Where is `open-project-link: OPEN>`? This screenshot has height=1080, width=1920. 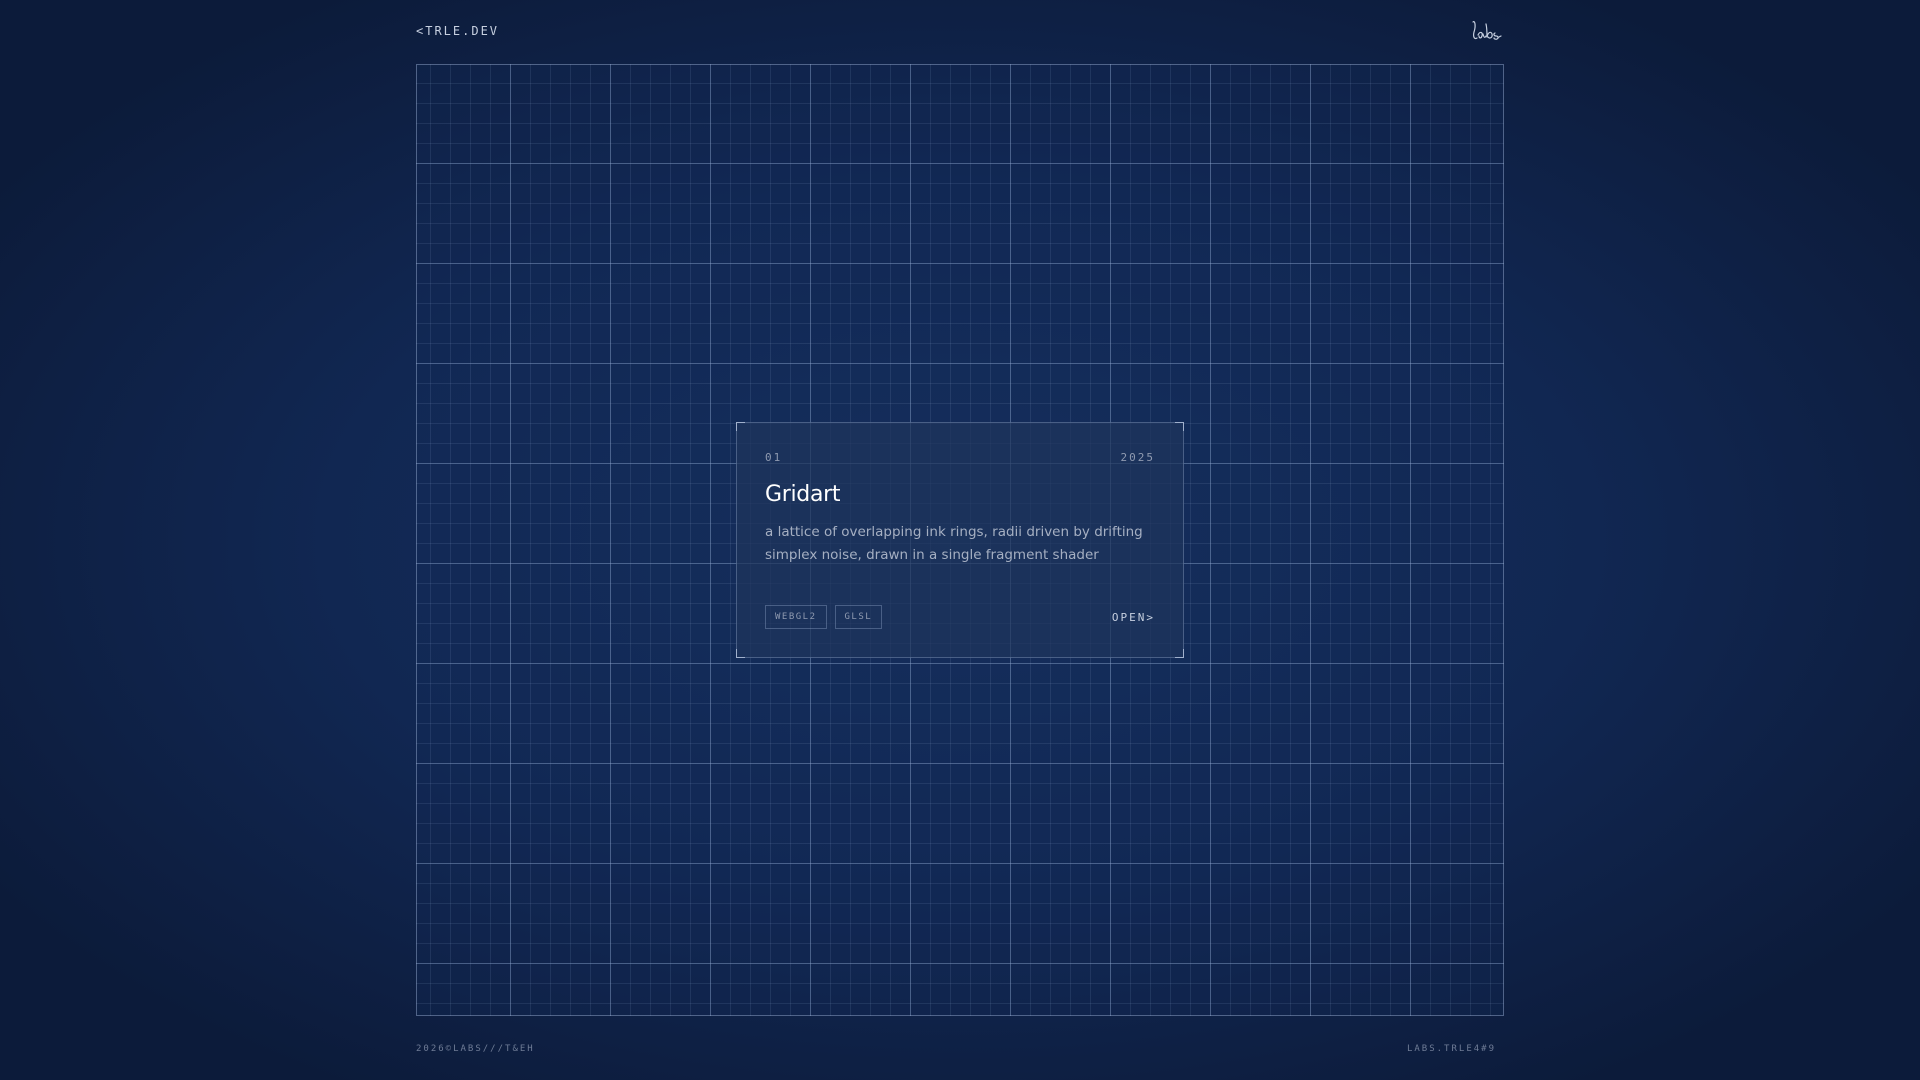
open-project-link: OPEN> is located at coordinates (1133, 617).